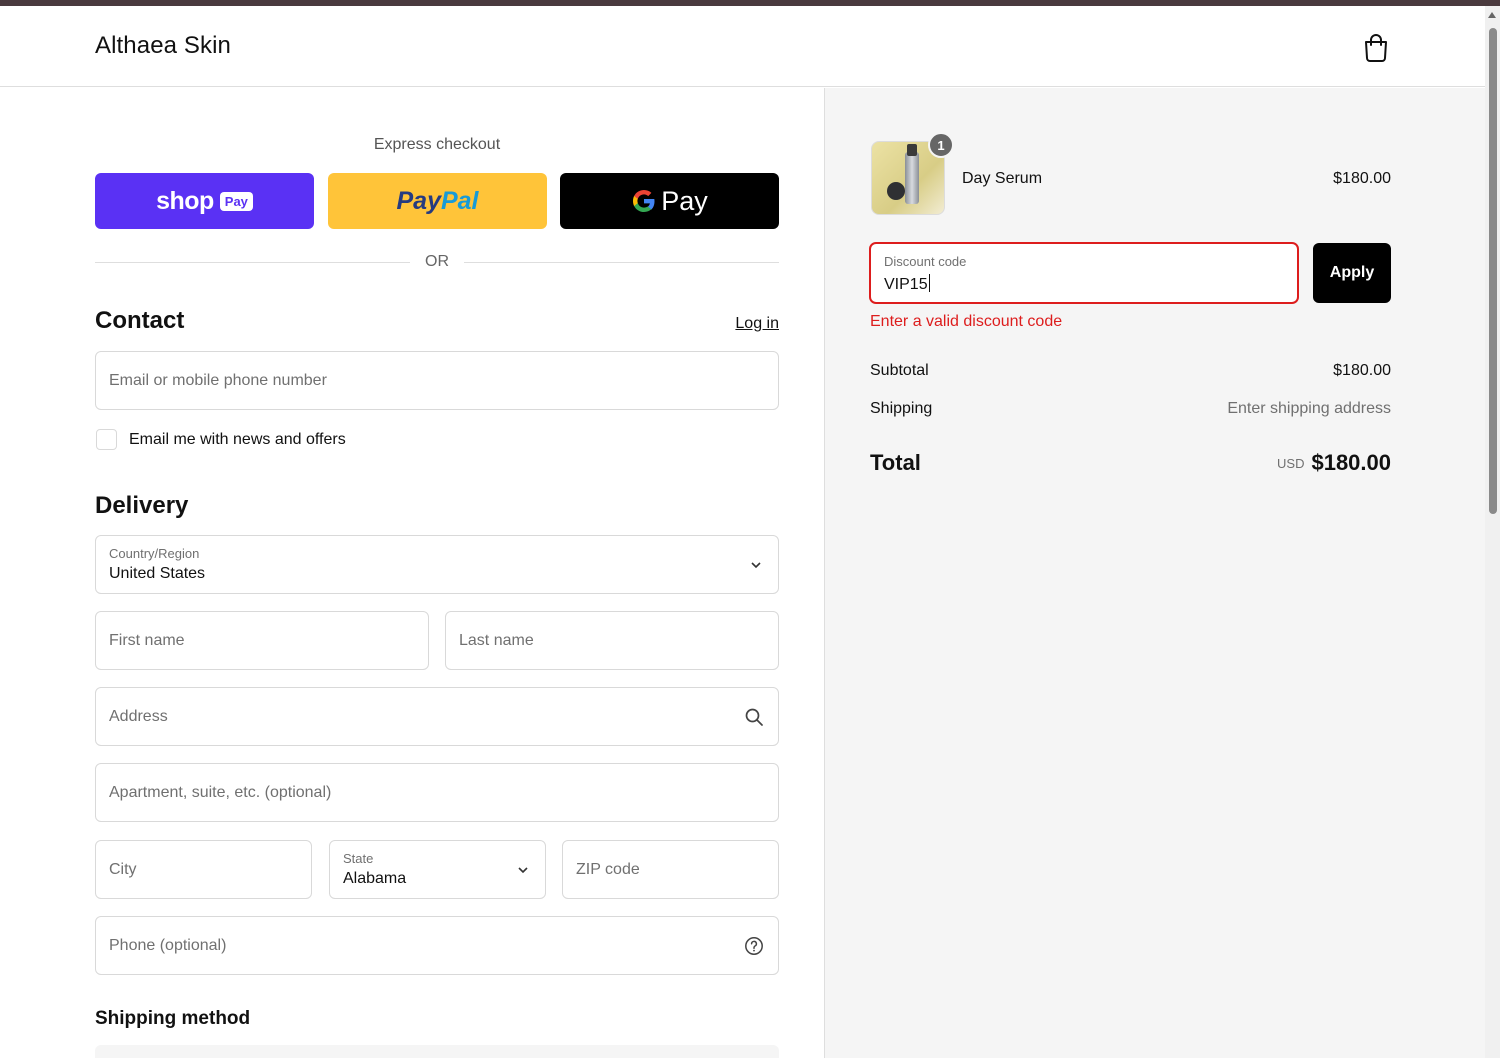  I want to click on brand-logo: Althaea Skin, so click(163, 46).